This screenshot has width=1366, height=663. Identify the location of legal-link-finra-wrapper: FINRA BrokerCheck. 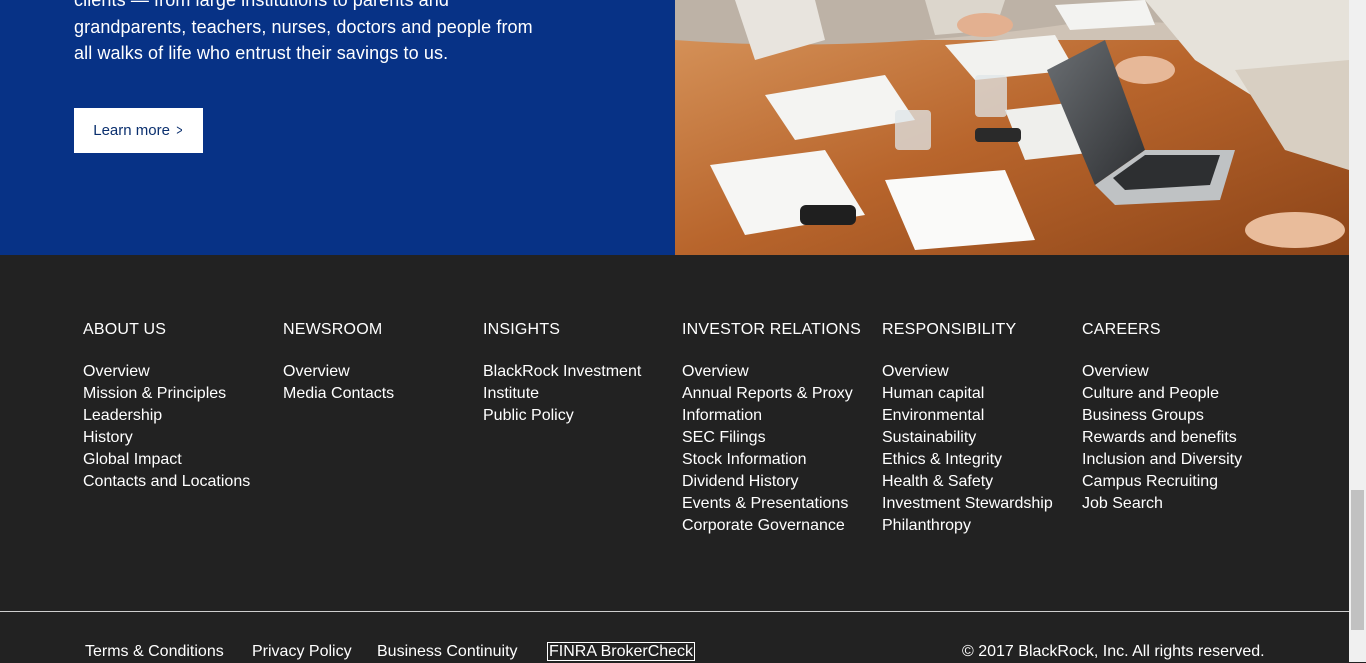
(621, 652).